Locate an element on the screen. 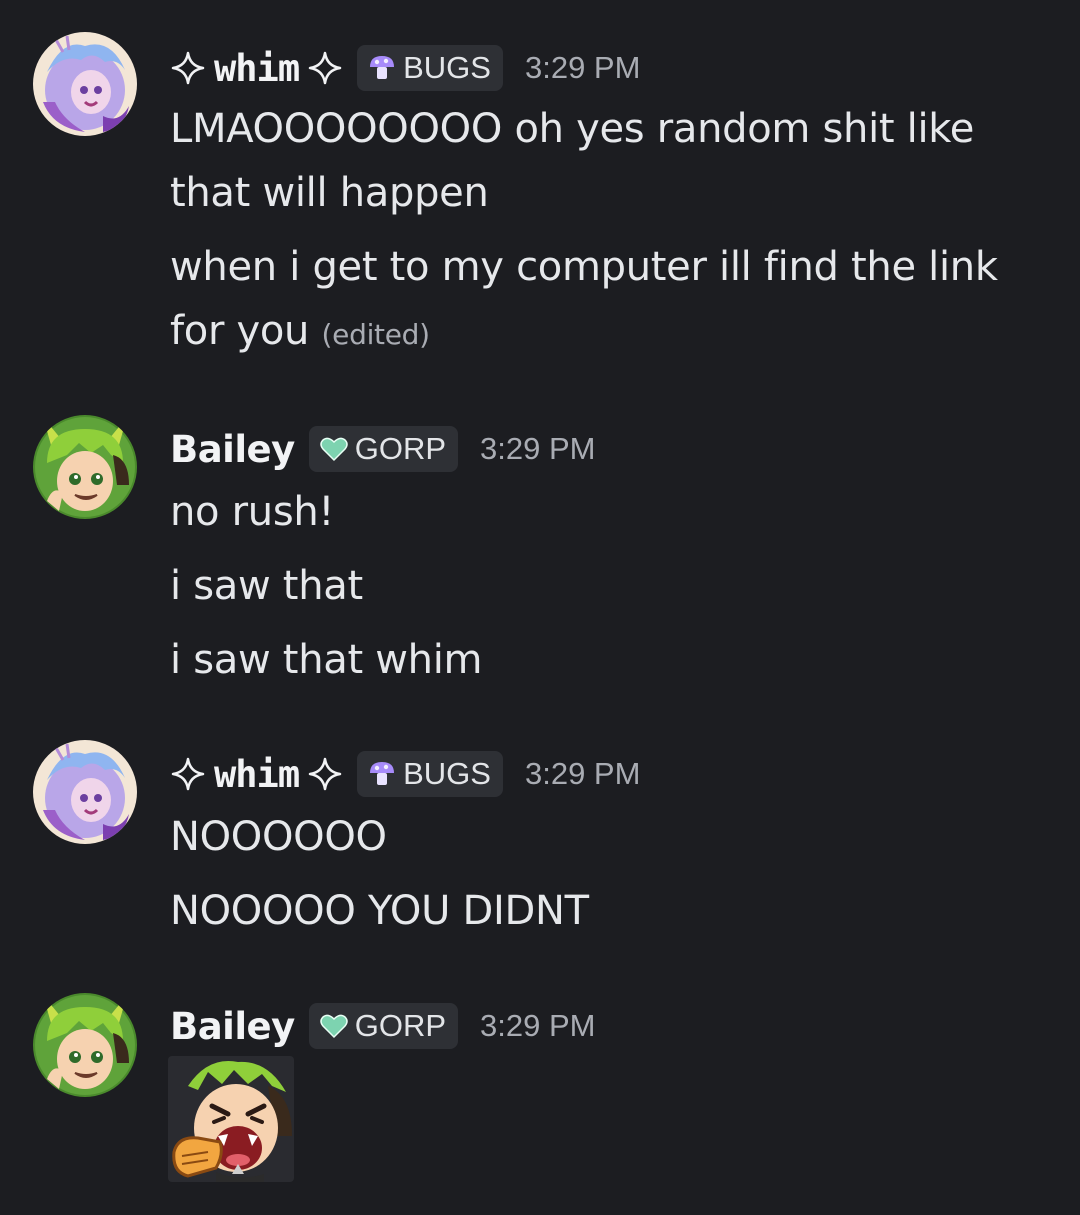 The image size is (1080, 1215). message-line: NOOOOO YOU DIDNT is located at coordinates (379, 911).